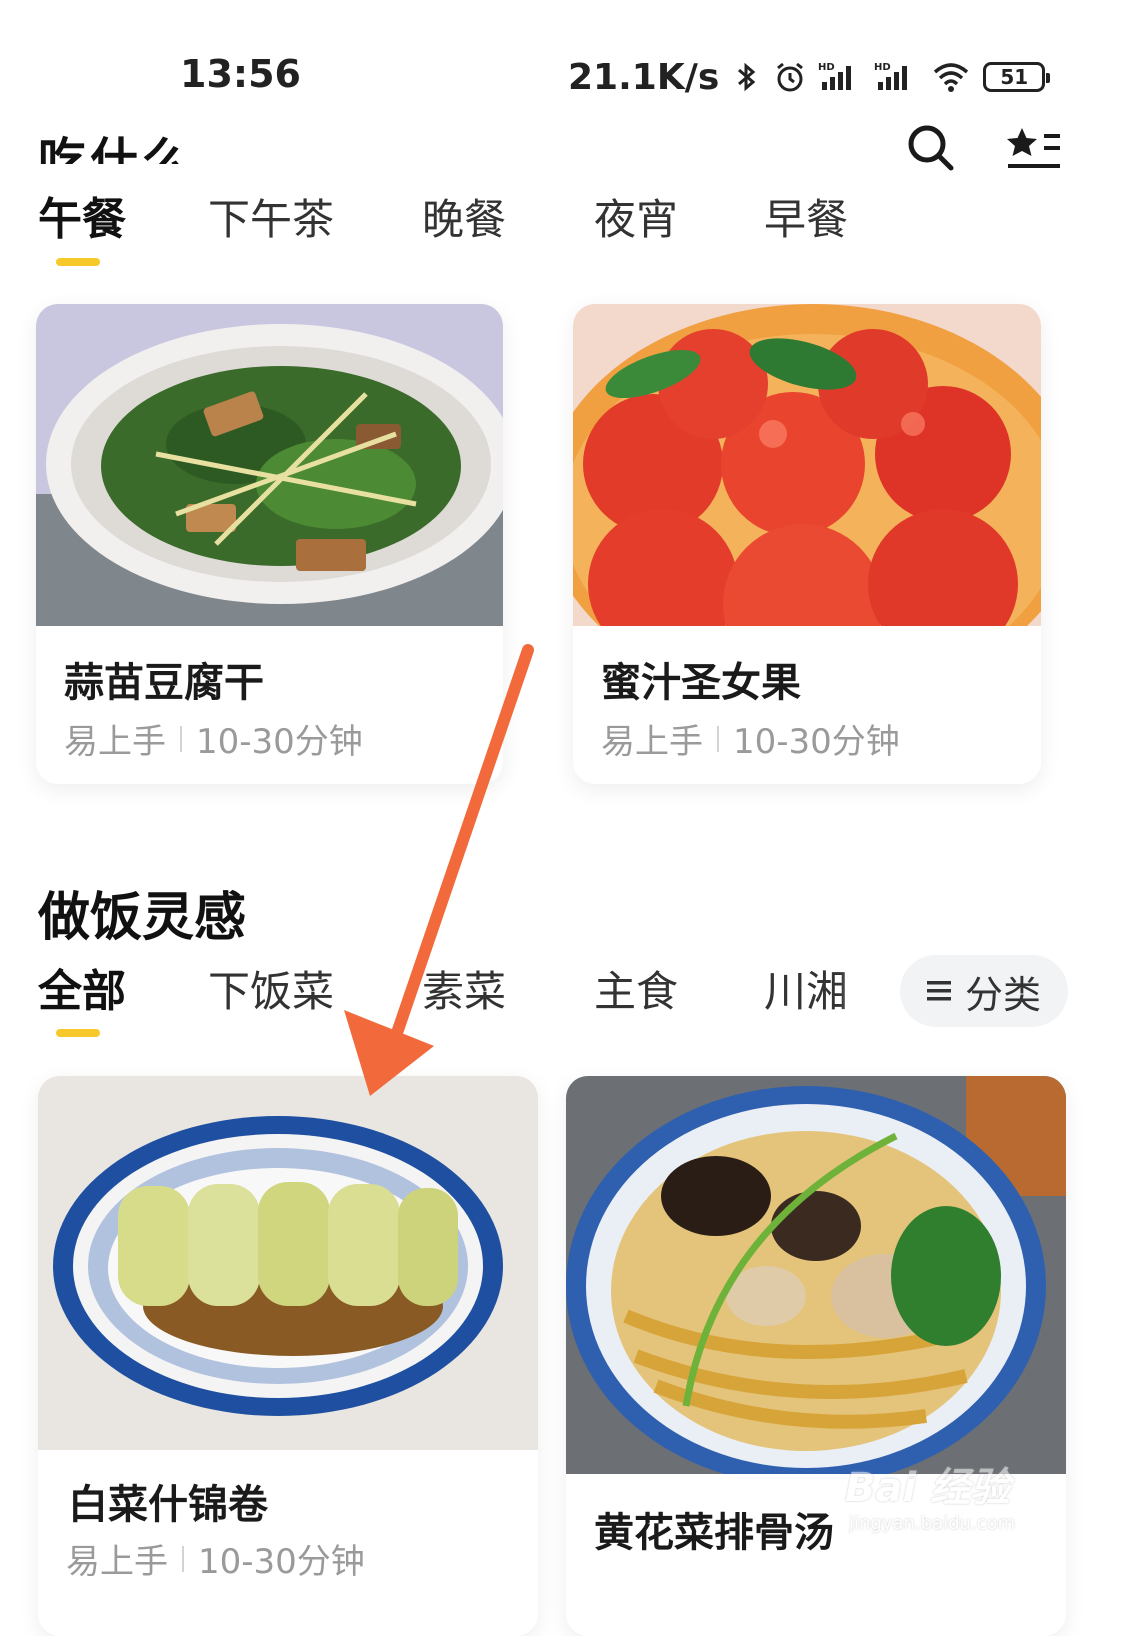 The width and height of the screenshot is (1125, 1636). I want to click on tab-rice-dishes: 下饭菜, so click(271, 994).